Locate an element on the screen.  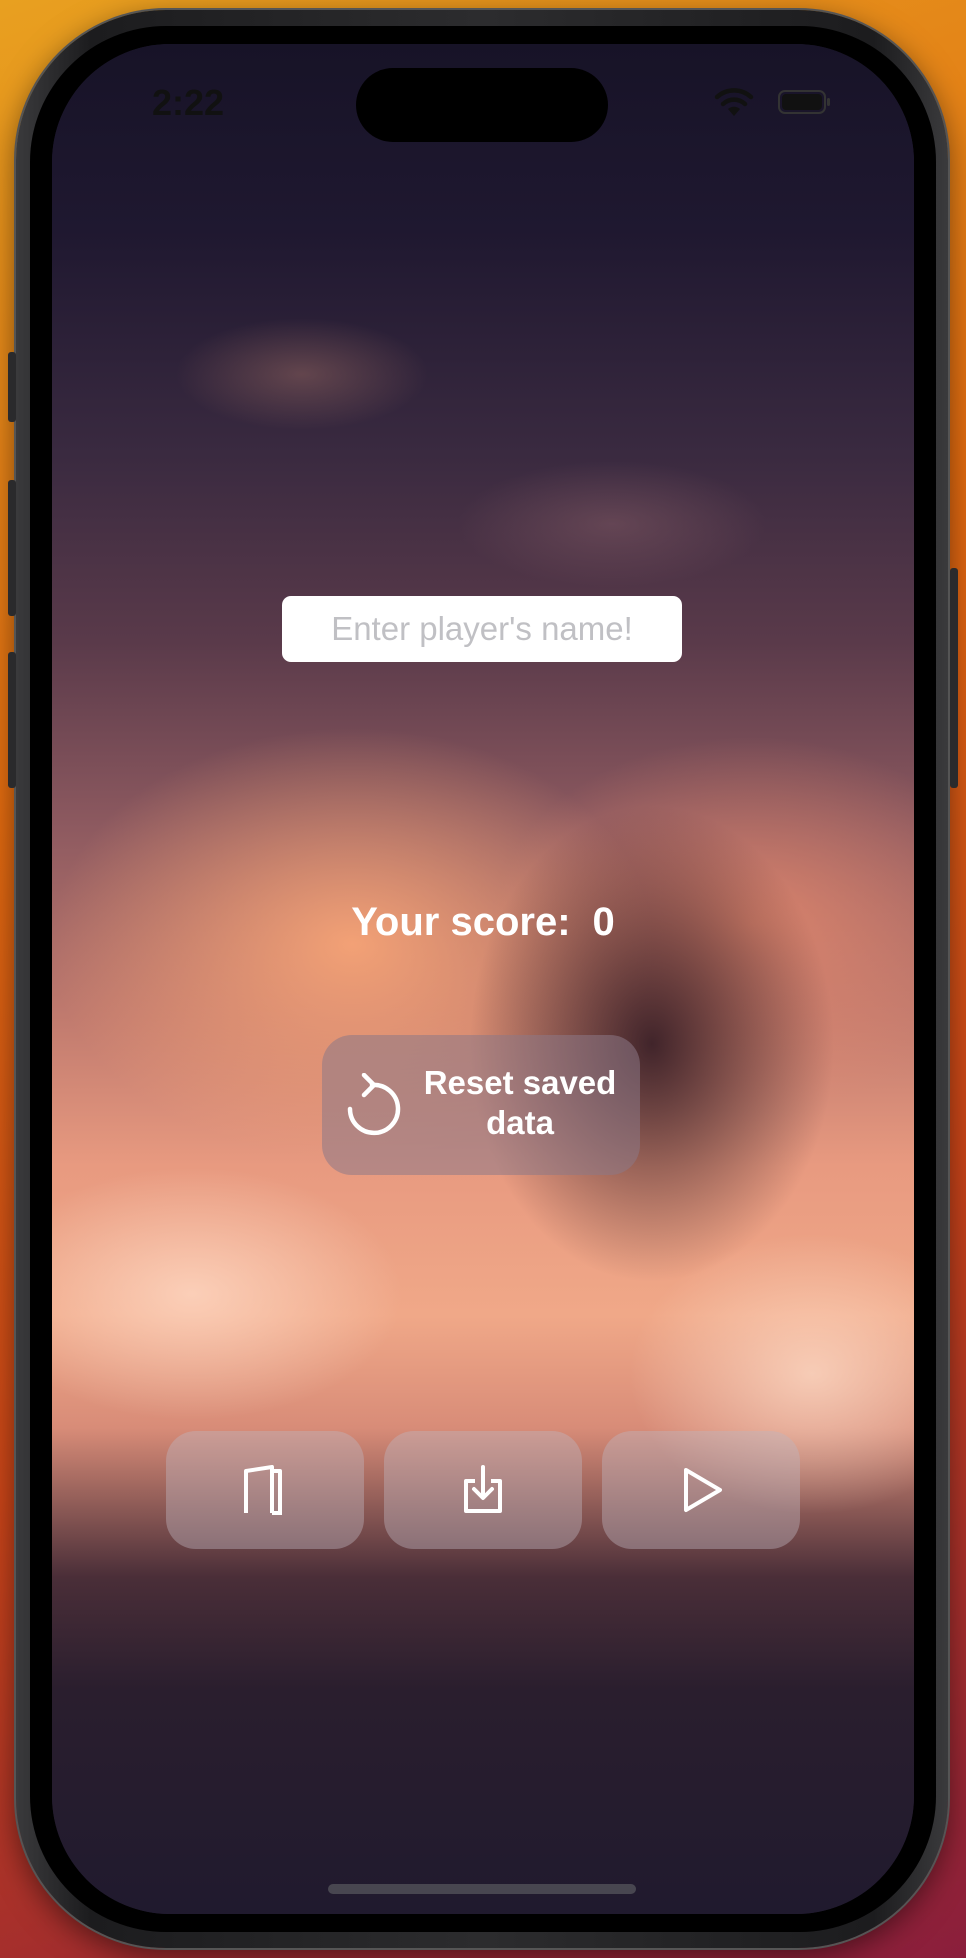
play-icon is located at coordinates (703, 1490).